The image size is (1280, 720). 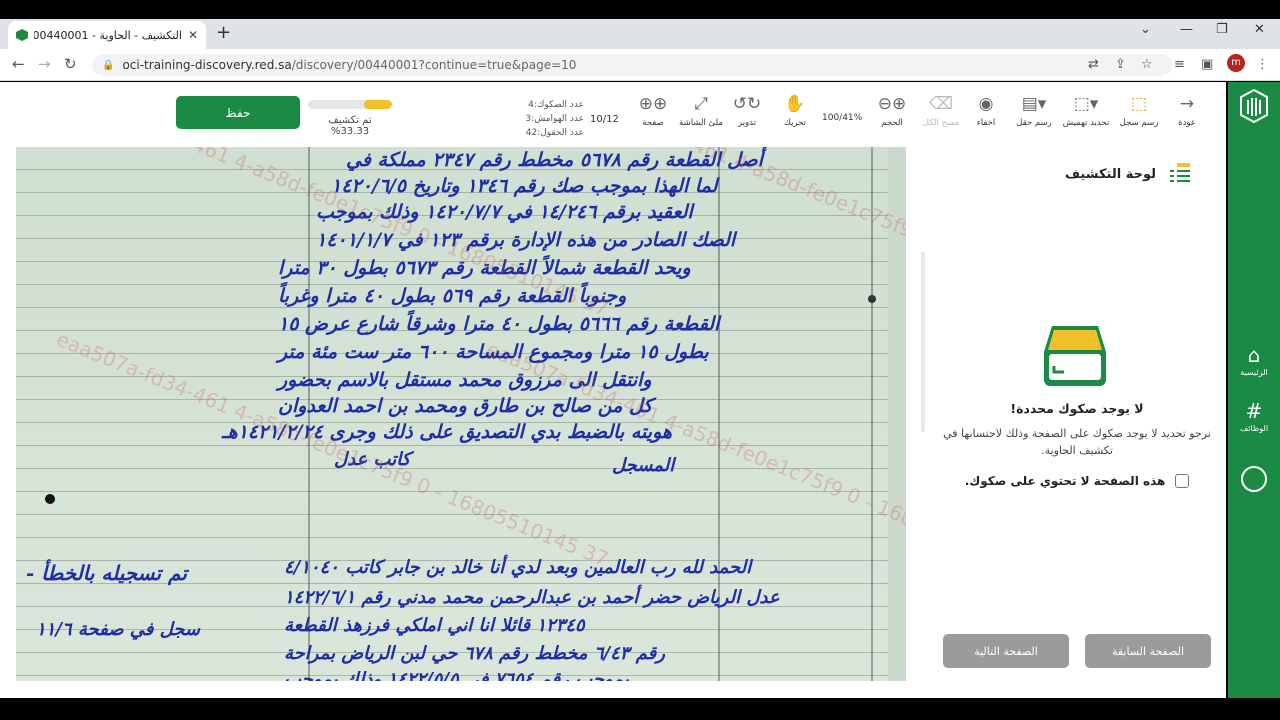 What do you see at coordinates (378, 104) in the screenshot?
I see `progress-fill` at bounding box center [378, 104].